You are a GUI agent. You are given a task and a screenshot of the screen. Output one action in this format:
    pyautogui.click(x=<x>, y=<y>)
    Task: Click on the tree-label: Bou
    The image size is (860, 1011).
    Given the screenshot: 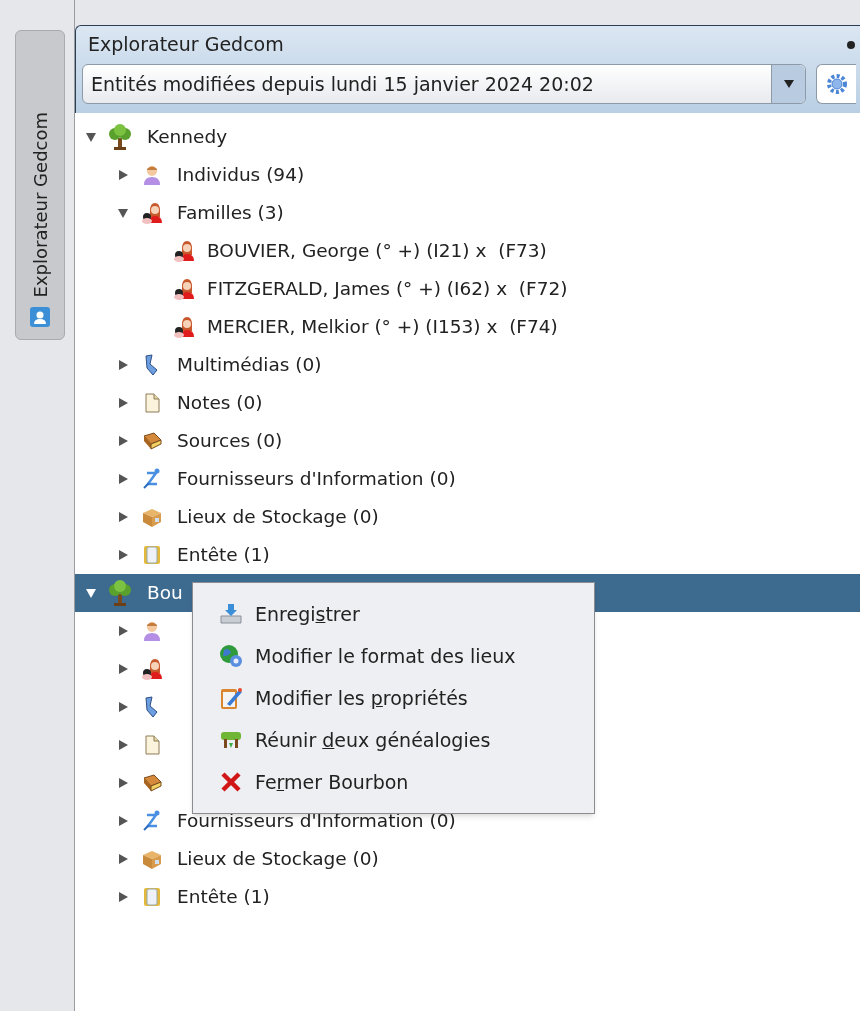 What is the action you would take?
    pyautogui.click(x=165, y=593)
    